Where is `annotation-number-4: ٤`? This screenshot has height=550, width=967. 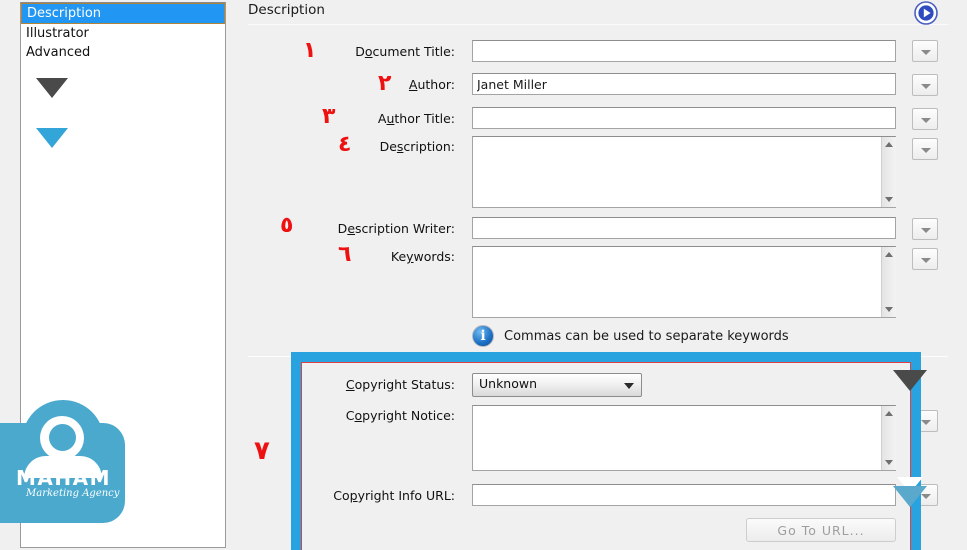 annotation-number-4: ٤ is located at coordinates (345, 144).